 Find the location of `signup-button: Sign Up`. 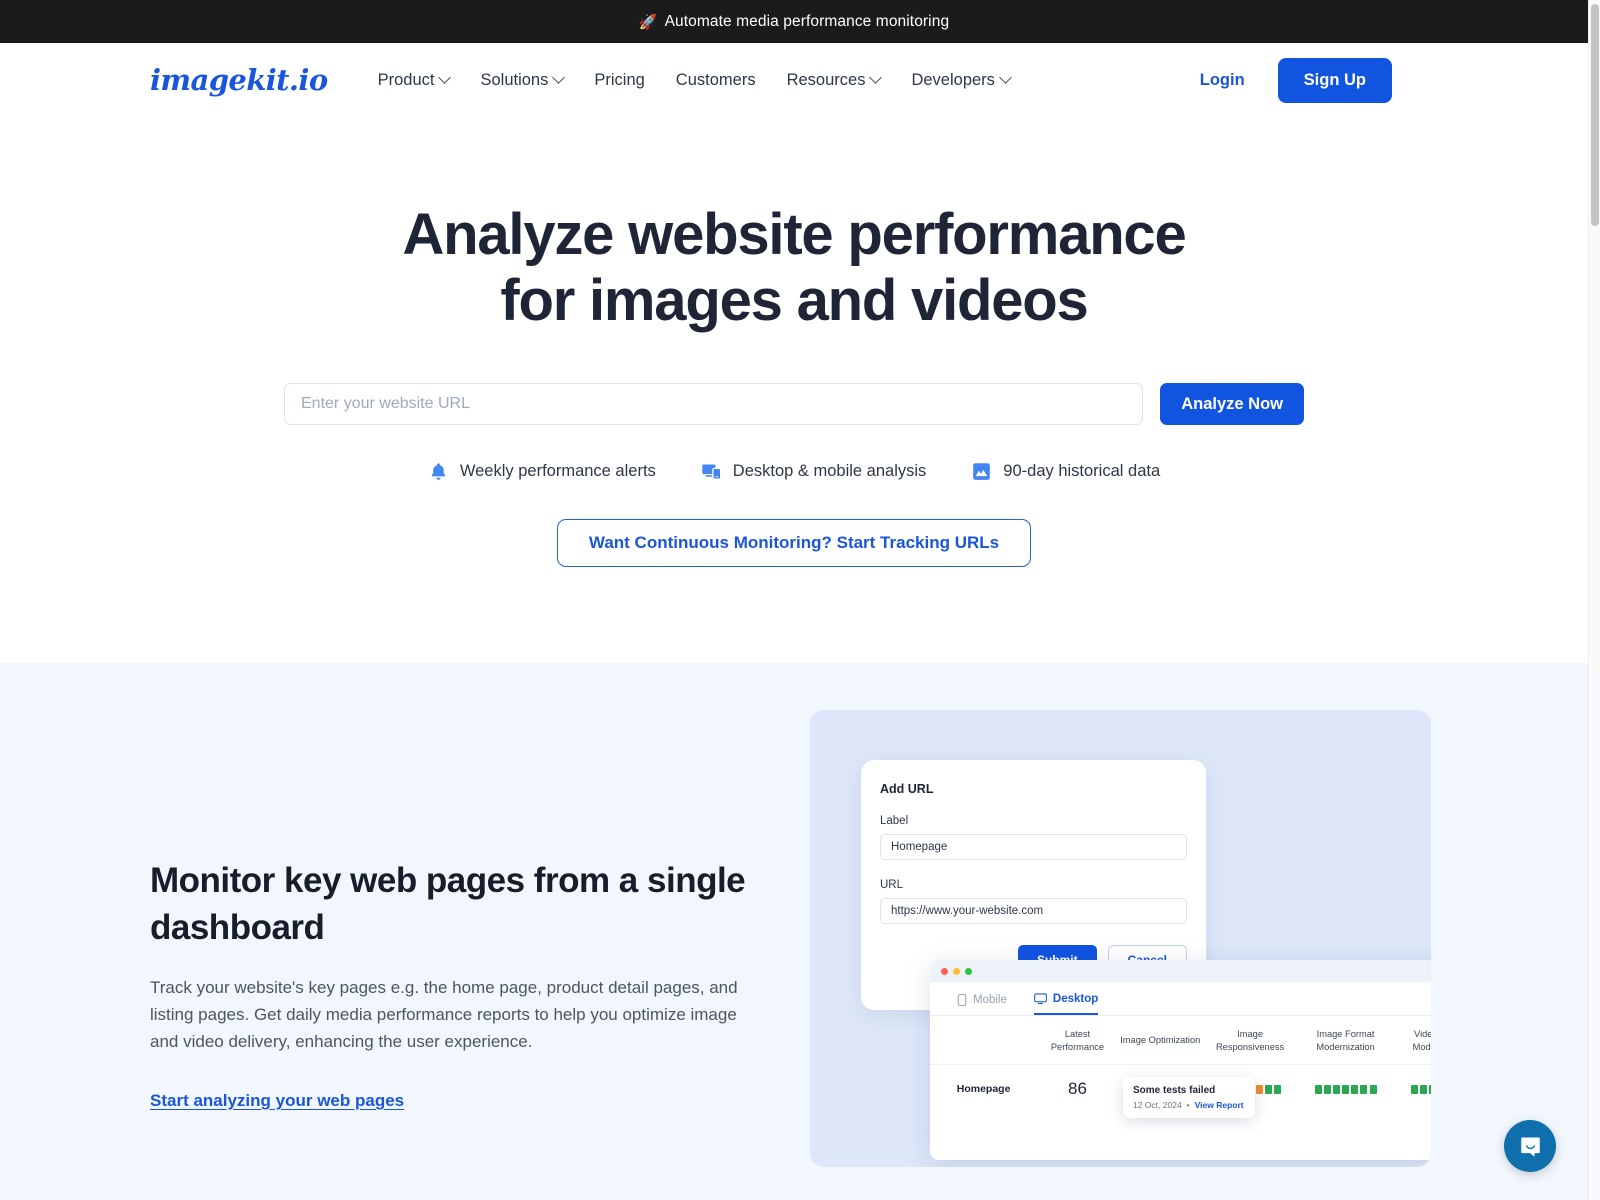

signup-button: Sign Up is located at coordinates (1334, 80).